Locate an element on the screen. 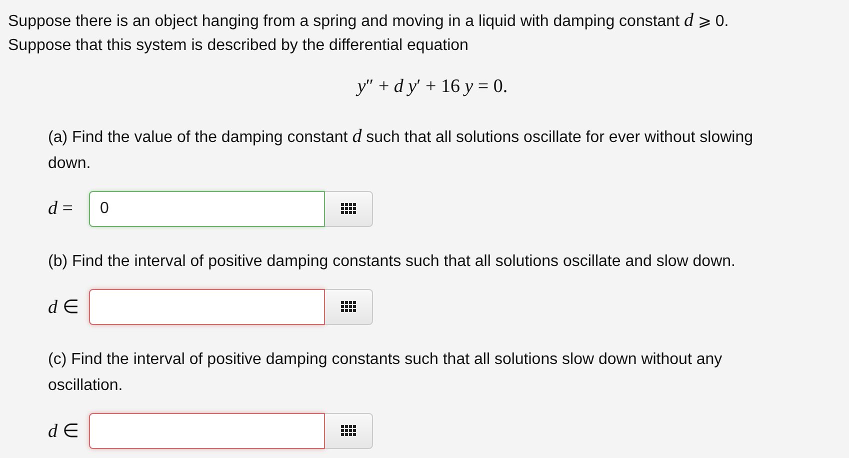 This screenshot has height=458, width=849. equation: y″ + d y′ + 16 y = 0. is located at coordinates (432, 87).